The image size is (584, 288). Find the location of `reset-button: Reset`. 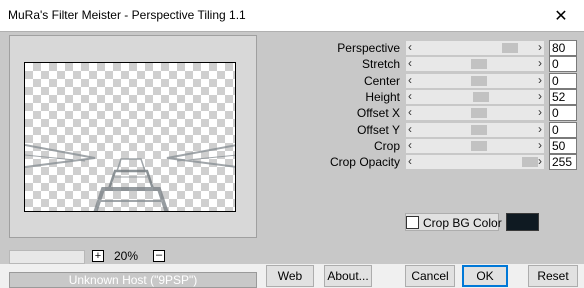

reset-button: Reset is located at coordinates (553, 276).